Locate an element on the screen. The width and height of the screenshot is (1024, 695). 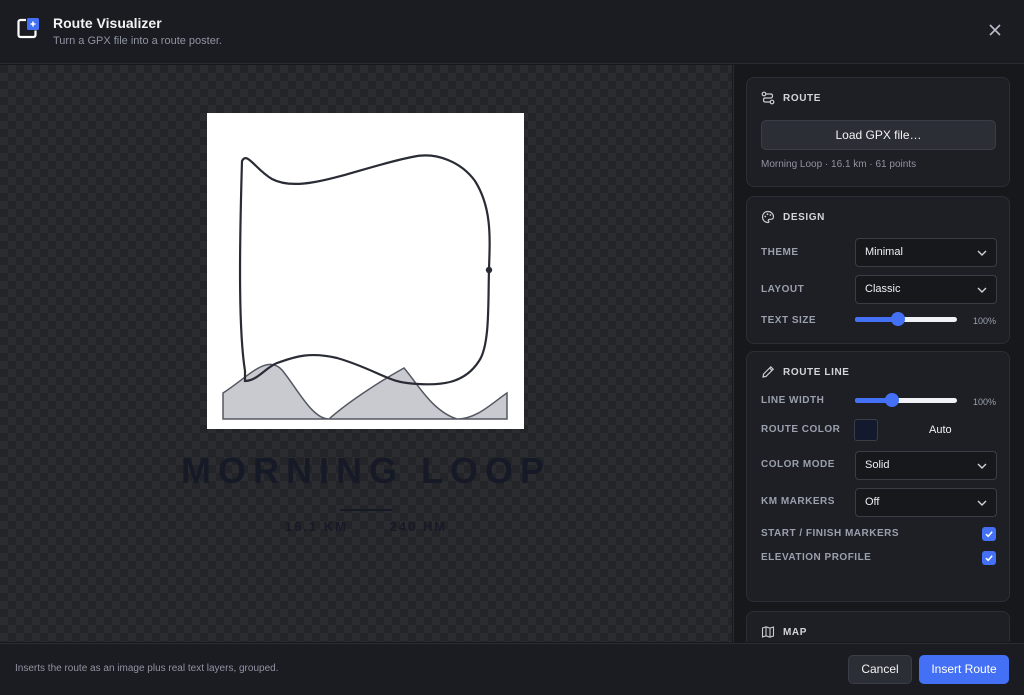
route-visualizer-icon is located at coordinates (28, 28).